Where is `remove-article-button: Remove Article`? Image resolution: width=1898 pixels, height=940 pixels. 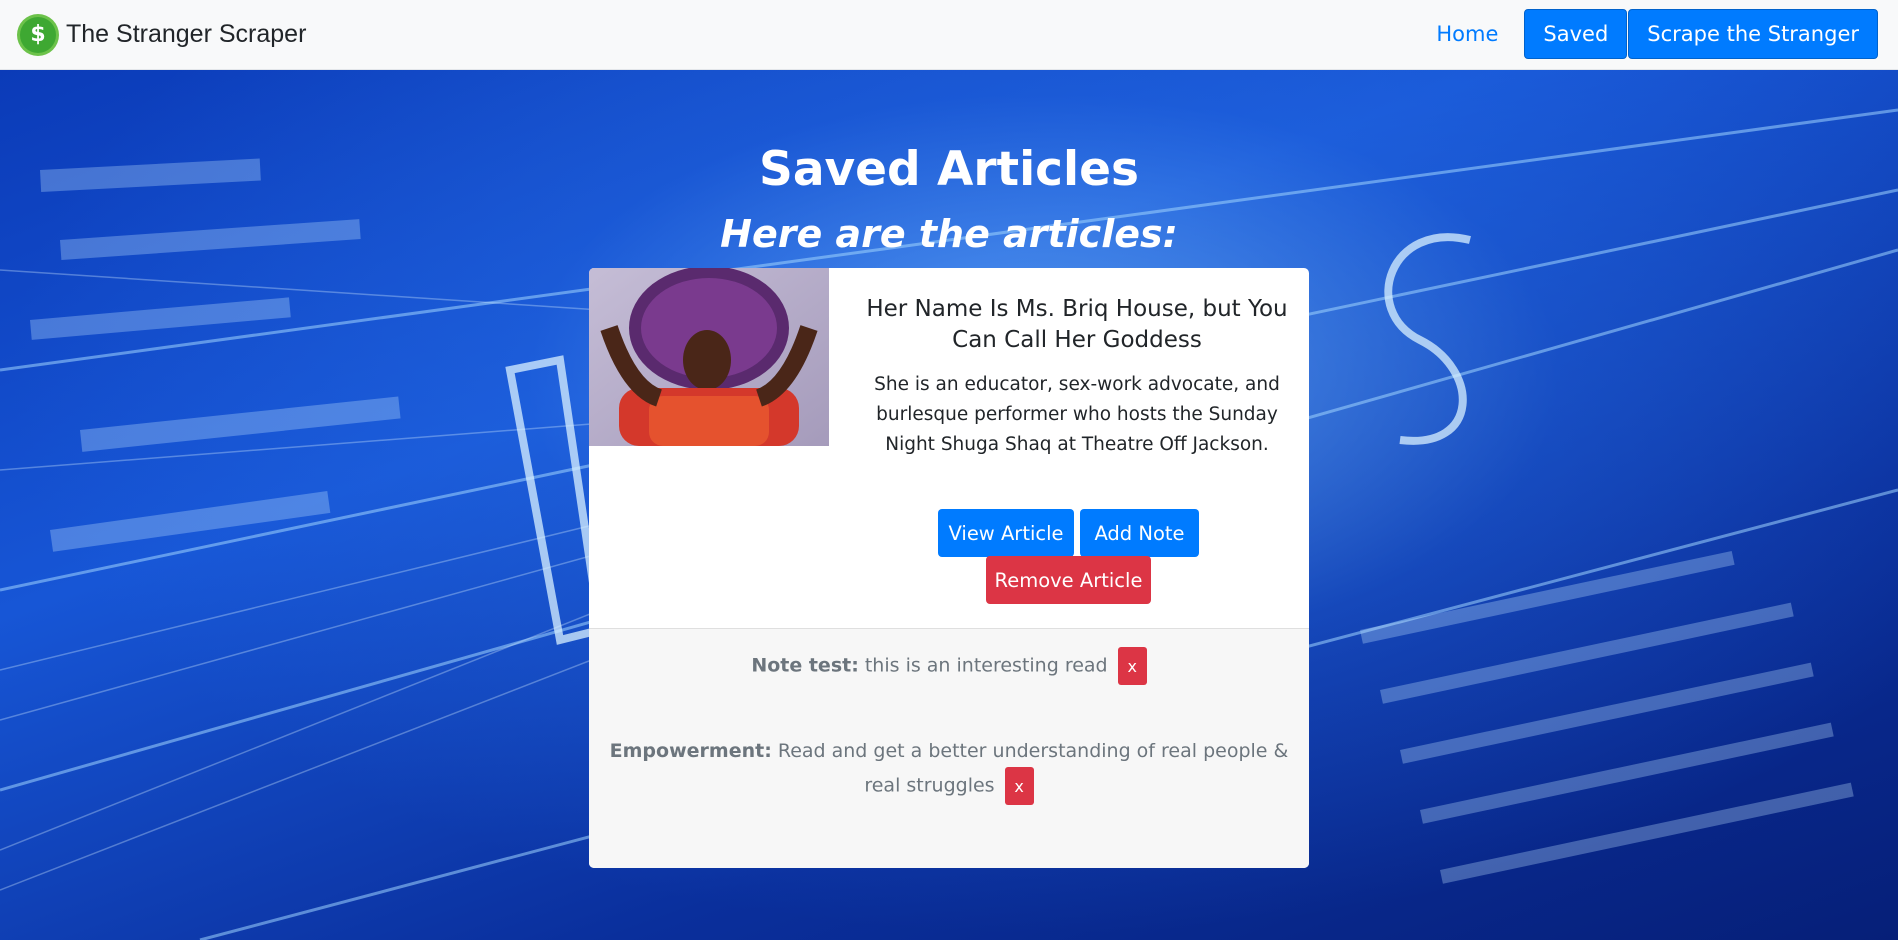
remove-article-button: Remove Article is located at coordinates (1068, 580).